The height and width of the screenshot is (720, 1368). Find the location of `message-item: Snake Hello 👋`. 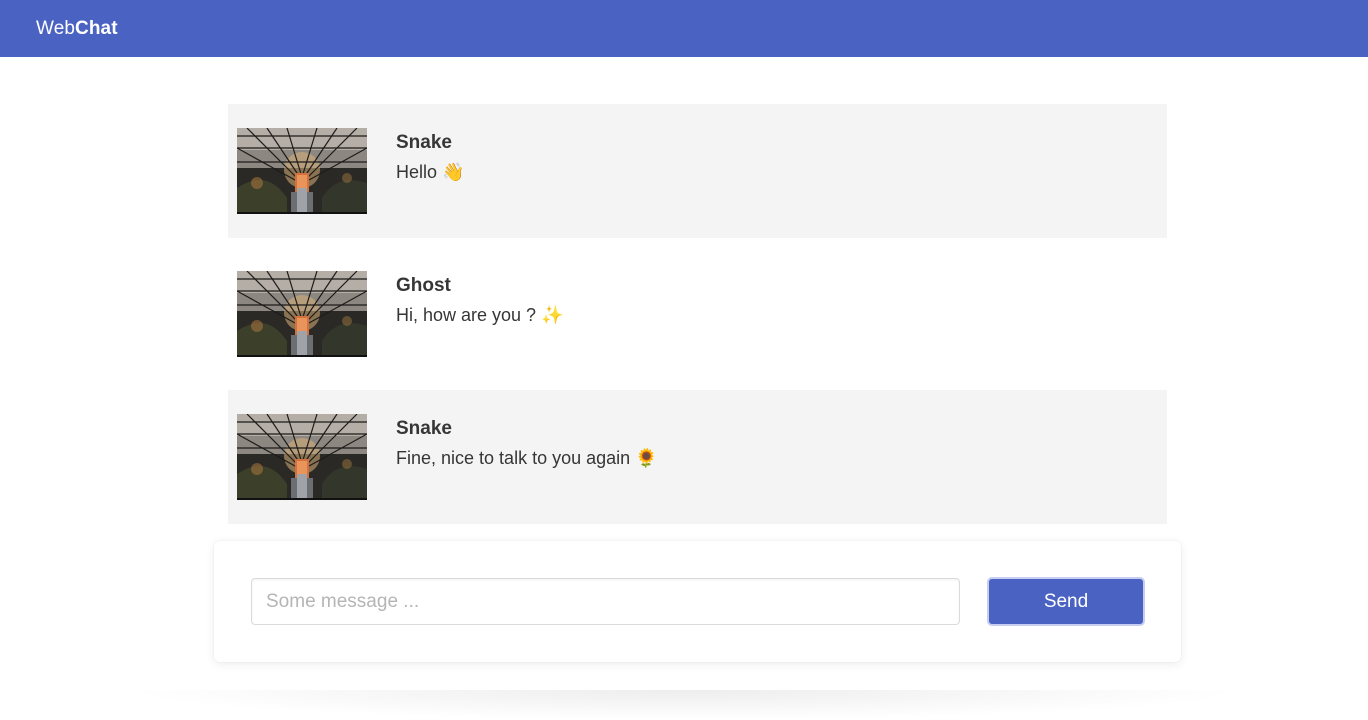

message-item: Snake Hello 👋 is located at coordinates (697, 171).